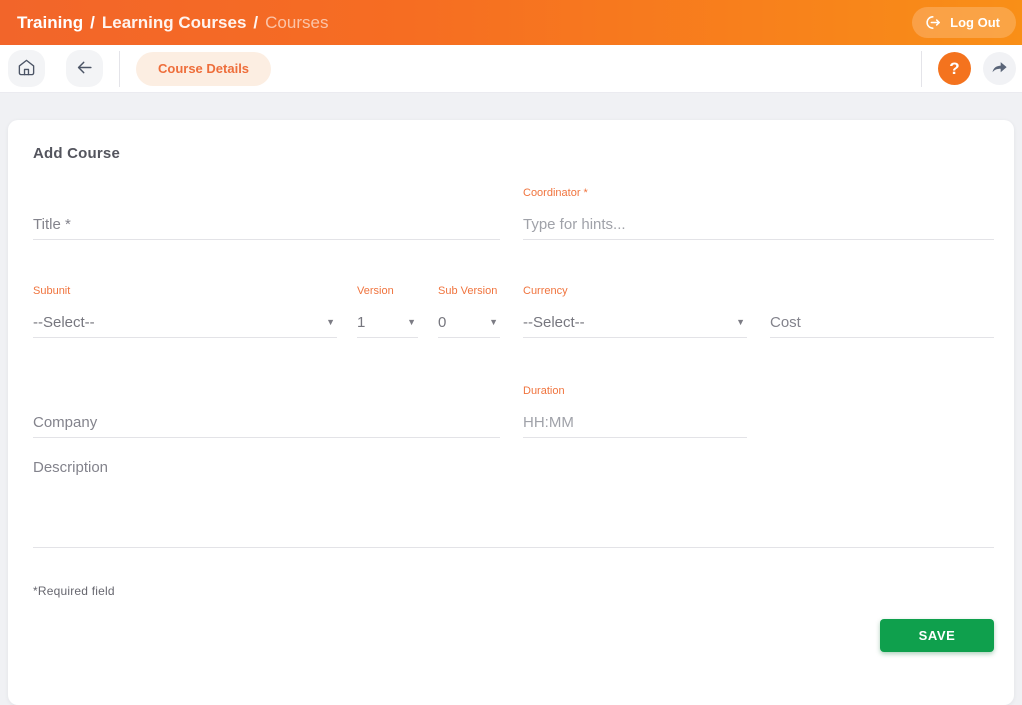  I want to click on form-row-2-right: Currency --Select-- ▼, so click(758, 310).